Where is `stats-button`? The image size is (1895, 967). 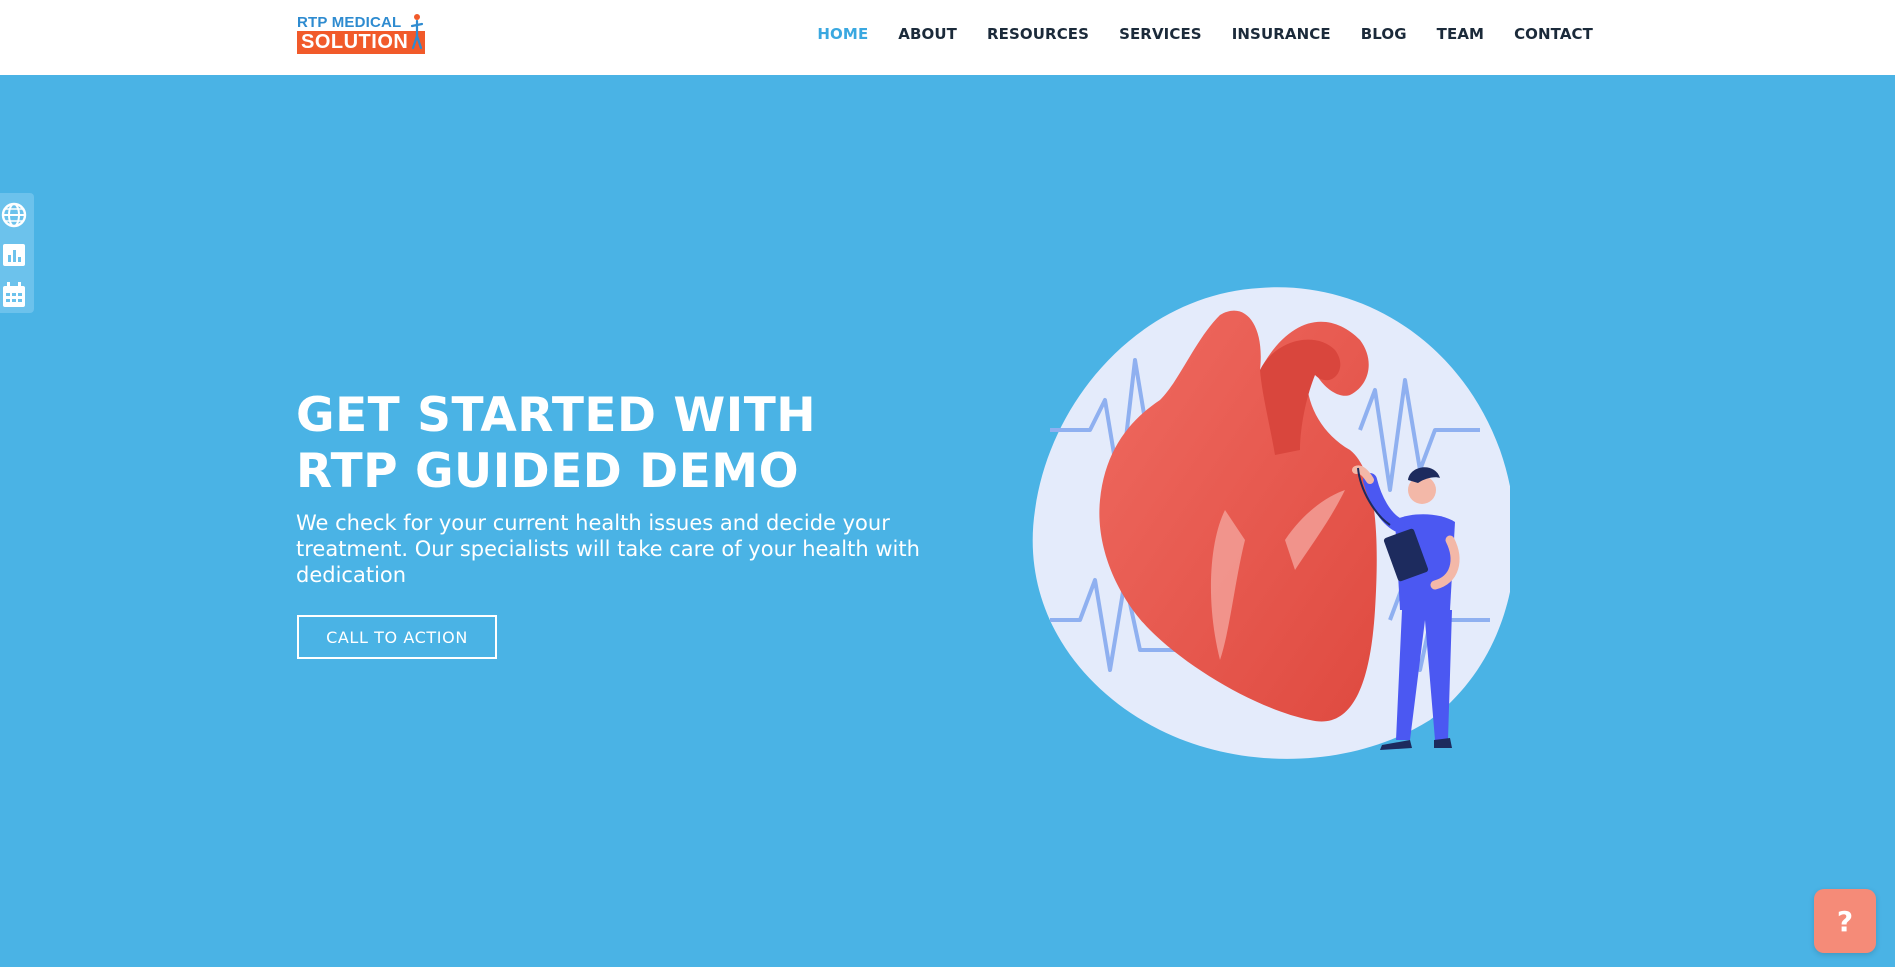 stats-button is located at coordinates (14, 255).